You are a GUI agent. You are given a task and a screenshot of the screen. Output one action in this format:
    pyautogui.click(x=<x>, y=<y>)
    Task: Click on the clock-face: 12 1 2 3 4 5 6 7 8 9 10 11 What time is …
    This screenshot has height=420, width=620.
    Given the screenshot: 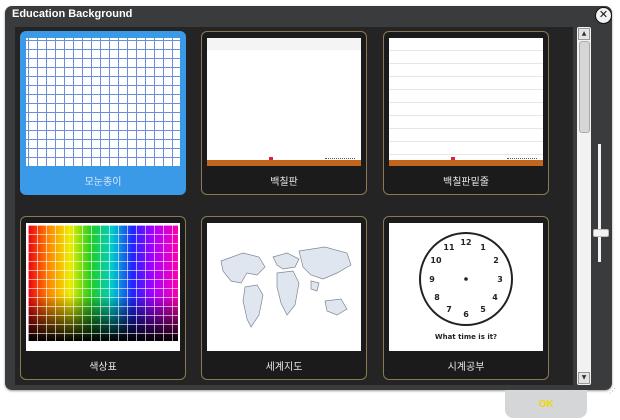 What is the action you would take?
    pyautogui.click(x=466, y=286)
    